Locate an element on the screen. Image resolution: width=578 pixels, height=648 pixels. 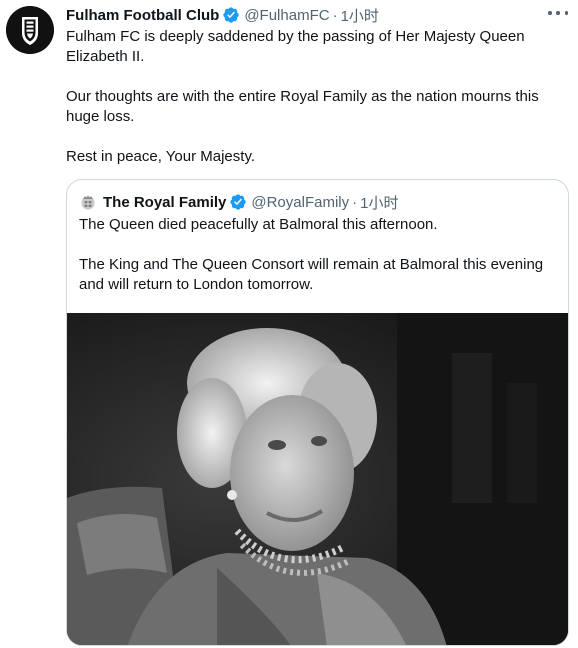
quoted-author-display-name: The Royal Family is located at coordinates (164, 202).